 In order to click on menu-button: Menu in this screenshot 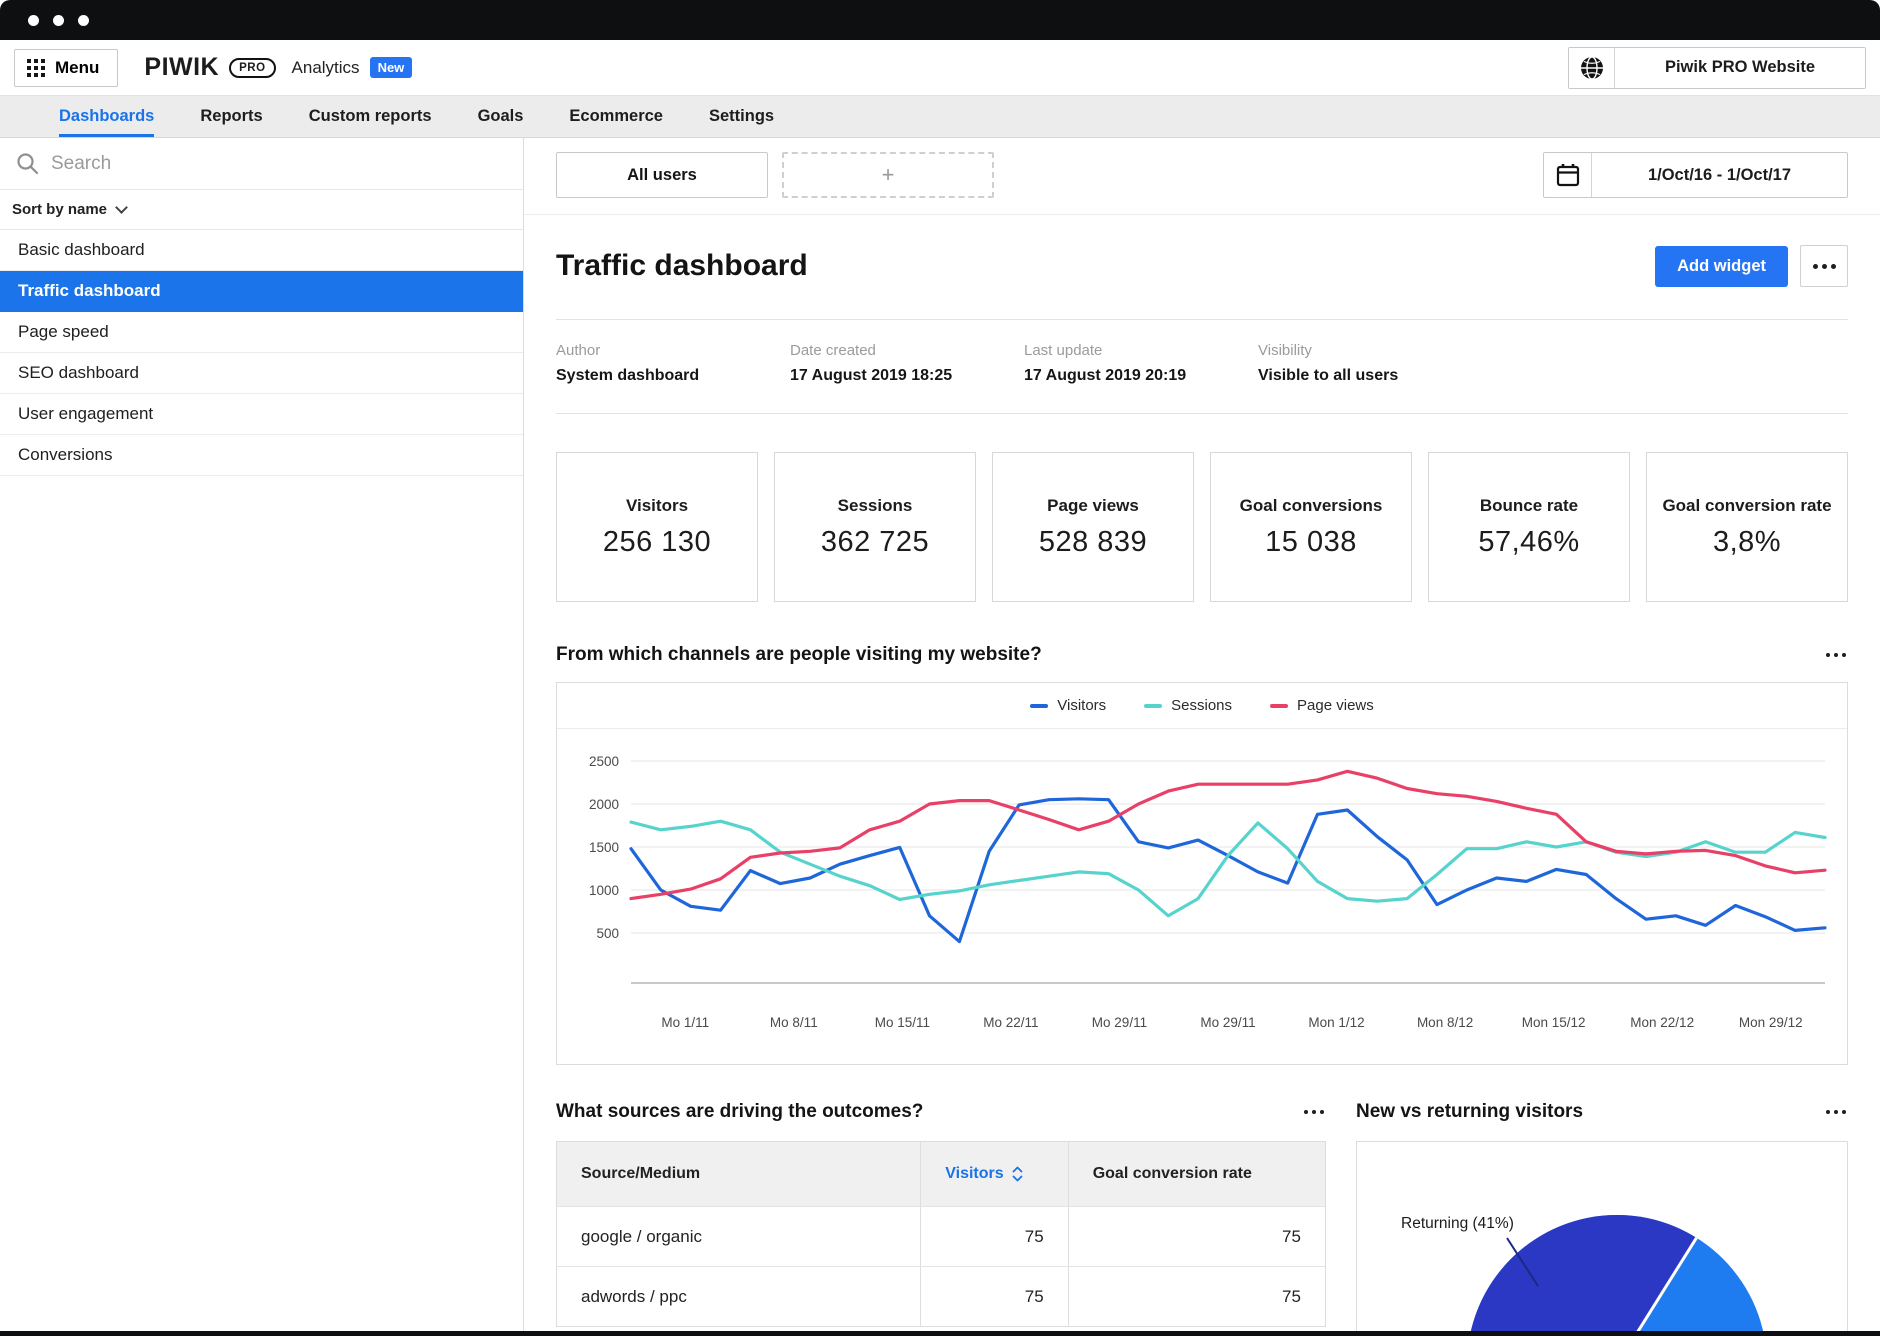, I will do `click(66, 67)`.